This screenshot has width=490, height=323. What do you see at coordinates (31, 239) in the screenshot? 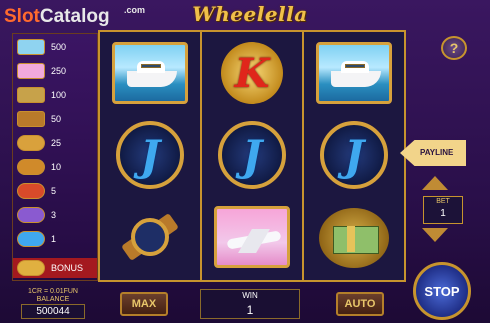
I see `j-coin-icon` at bounding box center [31, 239].